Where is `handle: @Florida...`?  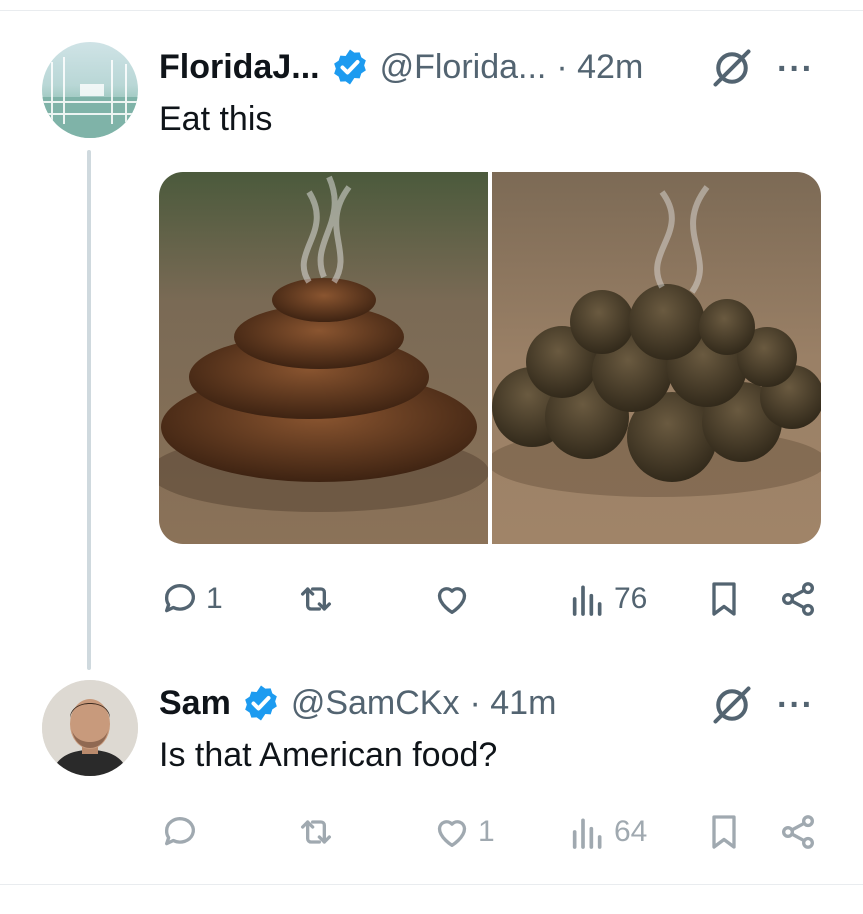
handle: @Florida... is located at coordinates (463, 67).